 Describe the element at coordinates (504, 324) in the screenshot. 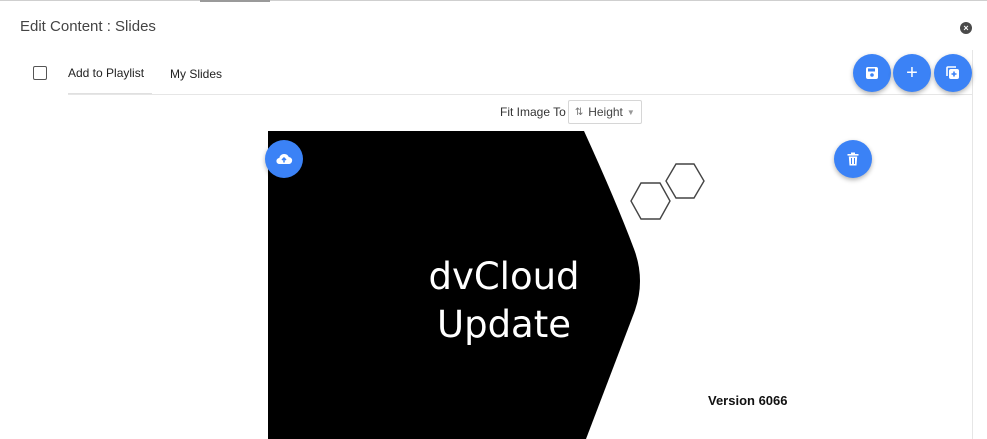

I see `slide-title-line2: Update` at that location.